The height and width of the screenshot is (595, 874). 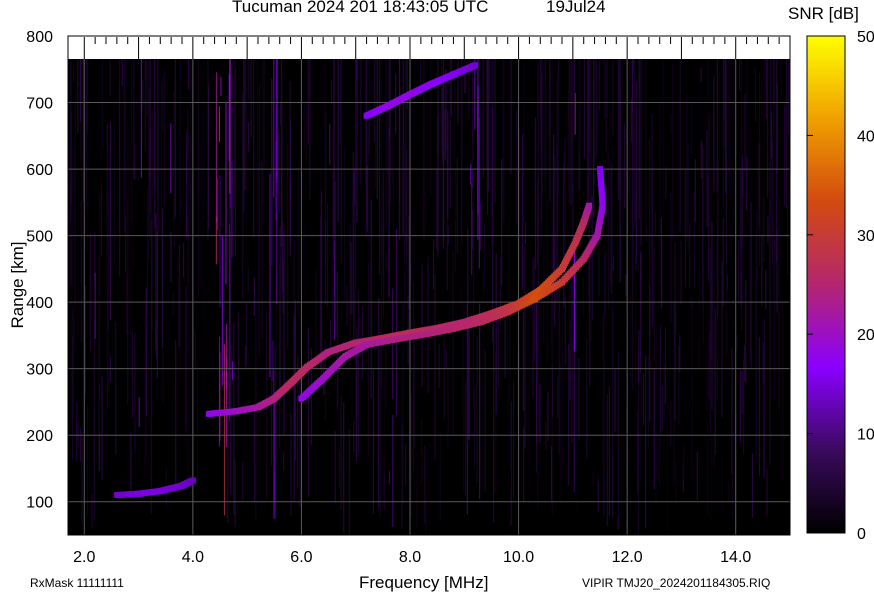 What do you see at coordinates (39, 170) in the screenshot?
I see `y-tick-label: 600` at bounding box center [39, 170].